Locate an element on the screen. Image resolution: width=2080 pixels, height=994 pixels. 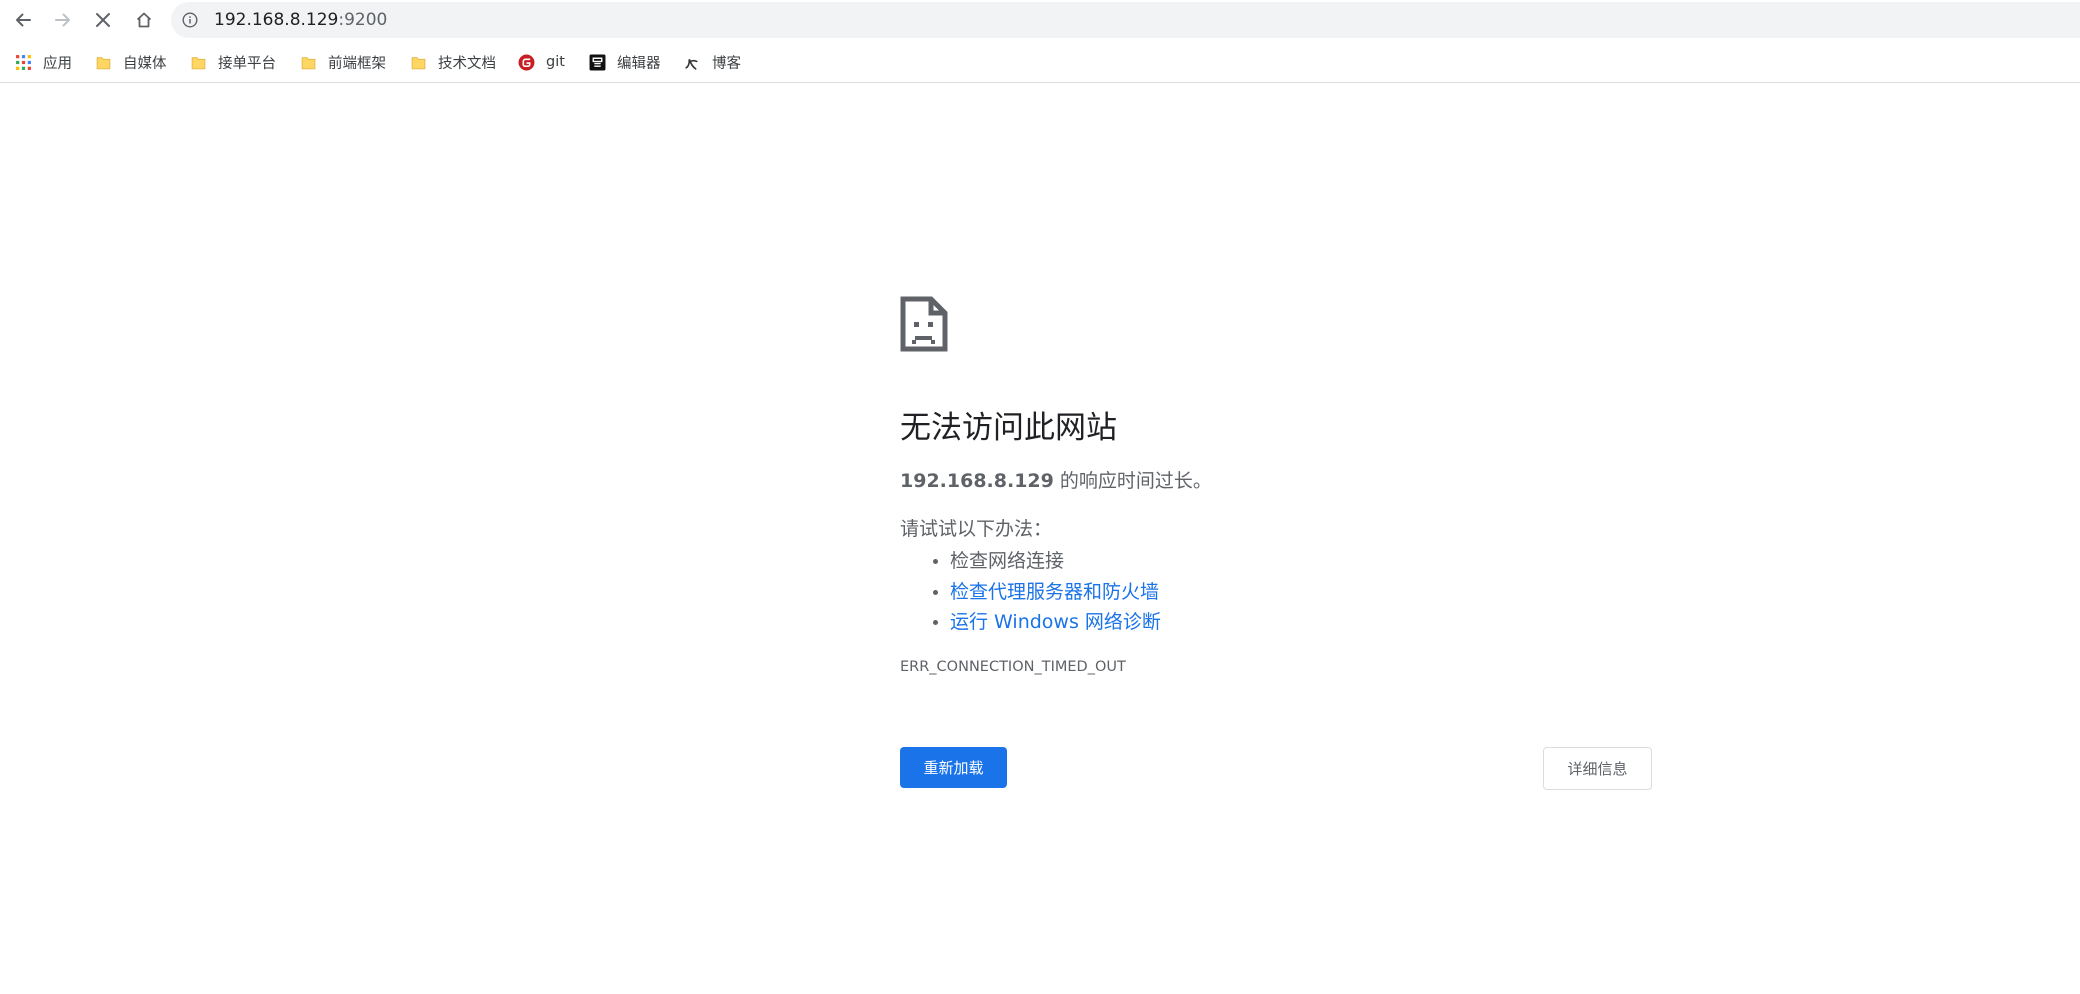
suggestion-item: 运行 Windows 网络诊断 is located at coordinates (1055, 622).